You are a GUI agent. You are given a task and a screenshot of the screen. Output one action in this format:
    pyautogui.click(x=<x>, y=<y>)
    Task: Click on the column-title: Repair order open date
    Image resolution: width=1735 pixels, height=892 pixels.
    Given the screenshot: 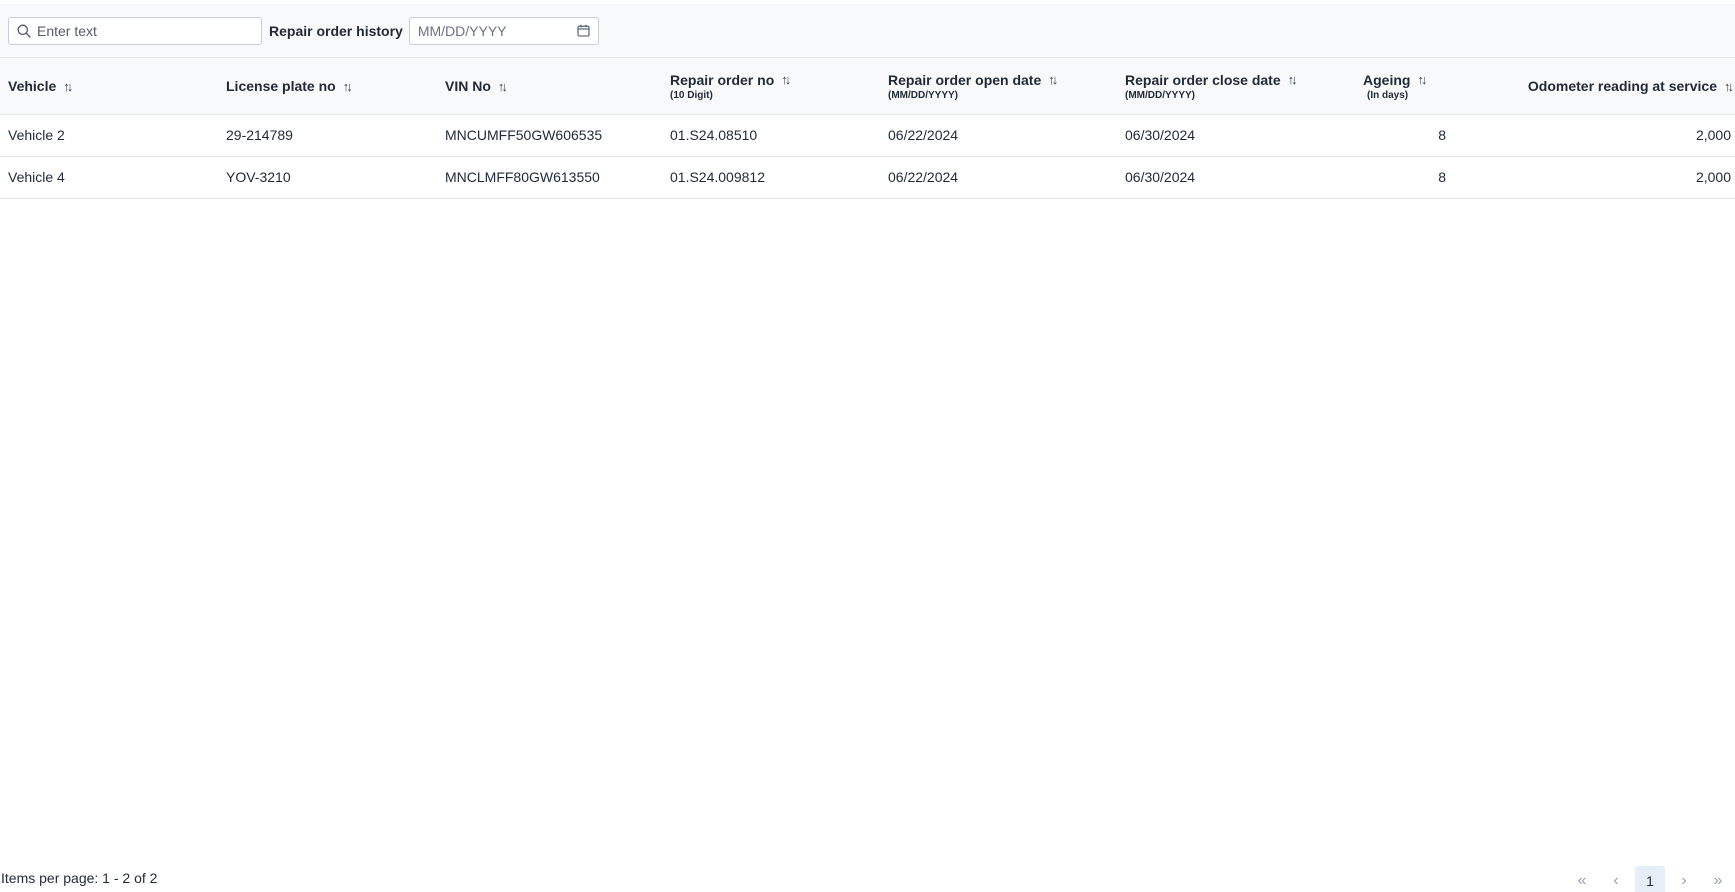 What is the action you would take?
    pyautogui.click(x=965, y=79)
    